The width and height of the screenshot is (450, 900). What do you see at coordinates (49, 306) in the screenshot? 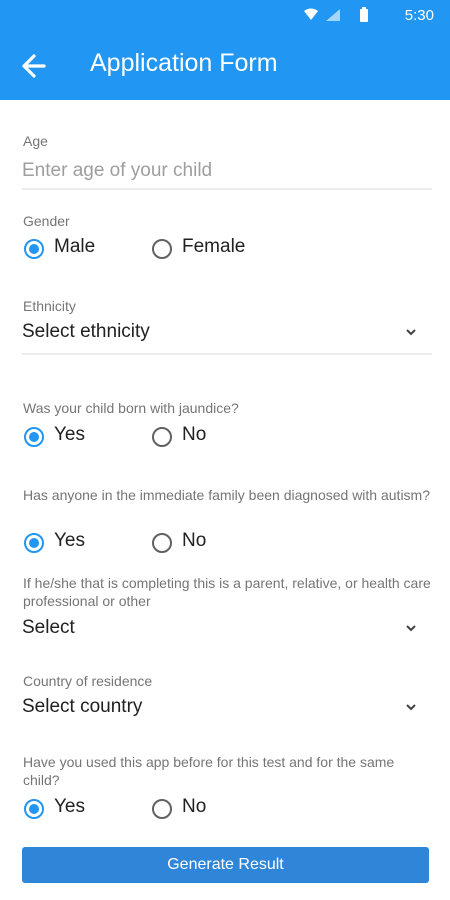
I see `ethnicity-label: Ethnicity` at bounding box center [49, 306].